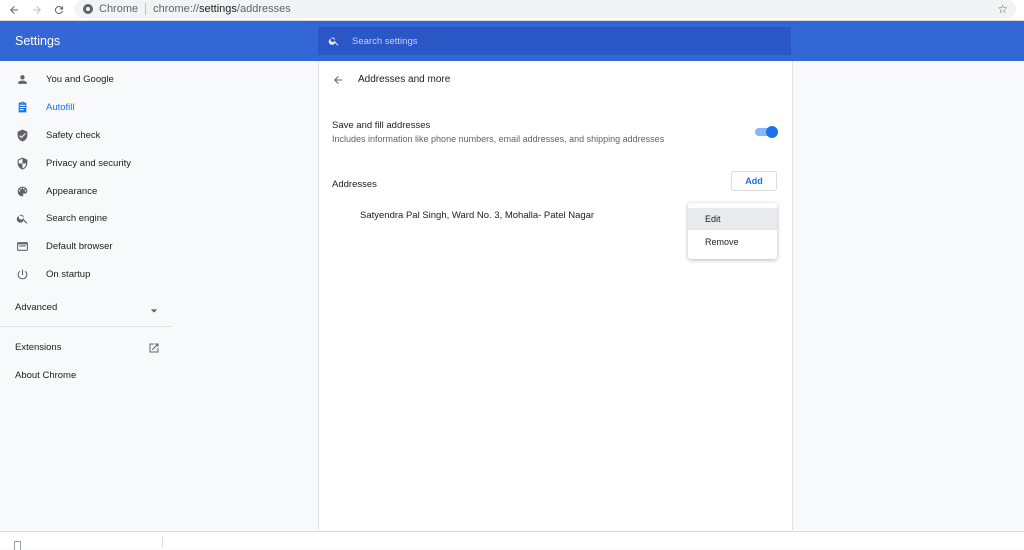 Image resolution: width=1024 pixels, height=550 pixels. Describe the element at coordinates (79, 246) in the screenshot. I see `sidebar-item-label: Default browser` at that location.